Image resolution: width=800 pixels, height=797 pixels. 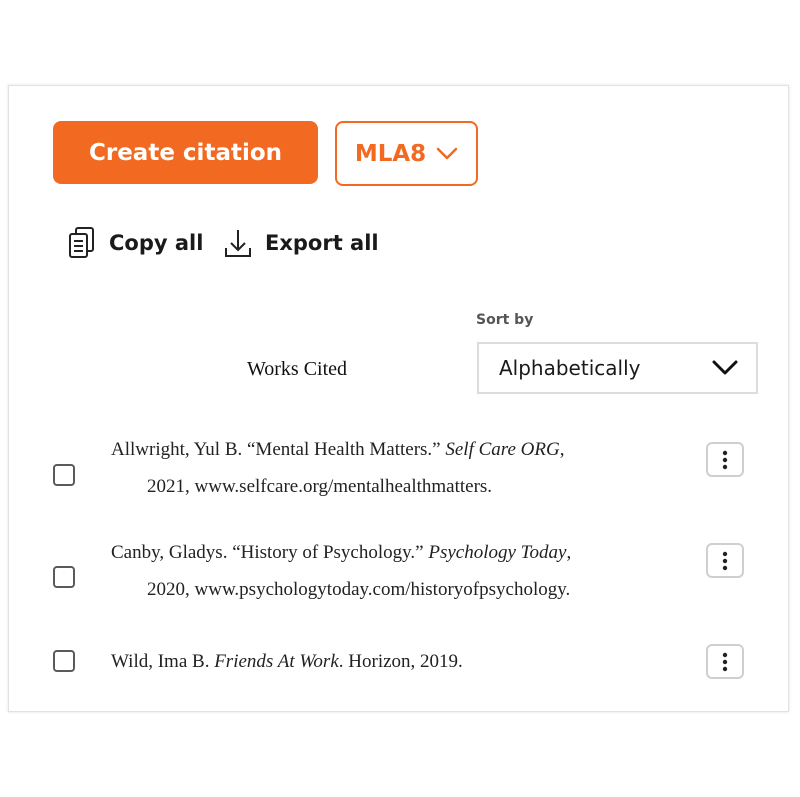 I want to click on citation-author: Allwright, Yul B., so click(x=179, y=449).